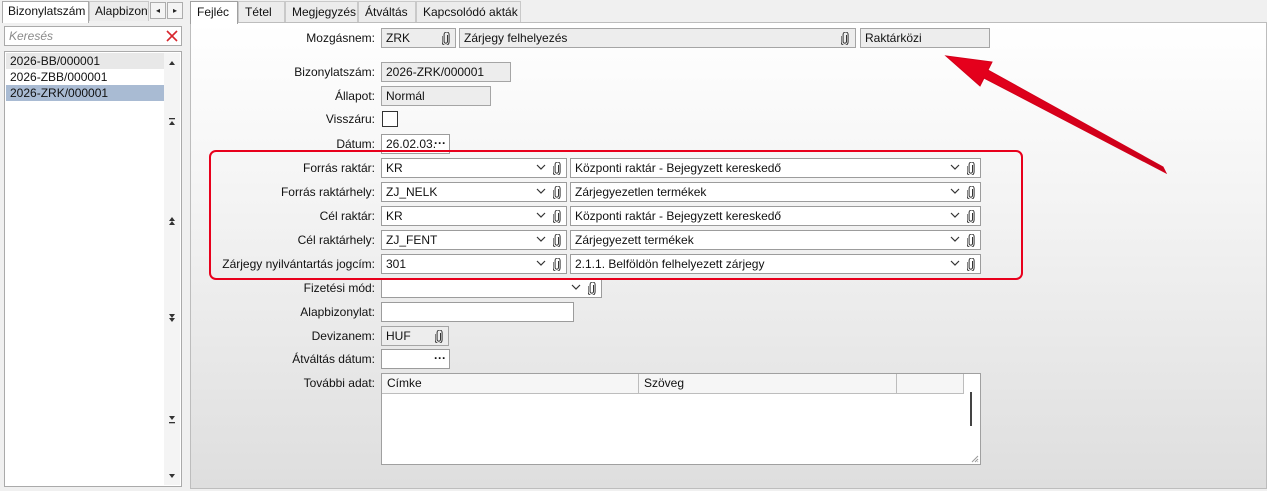  I want to click on alapbizonylat-field, so click(477, 312).